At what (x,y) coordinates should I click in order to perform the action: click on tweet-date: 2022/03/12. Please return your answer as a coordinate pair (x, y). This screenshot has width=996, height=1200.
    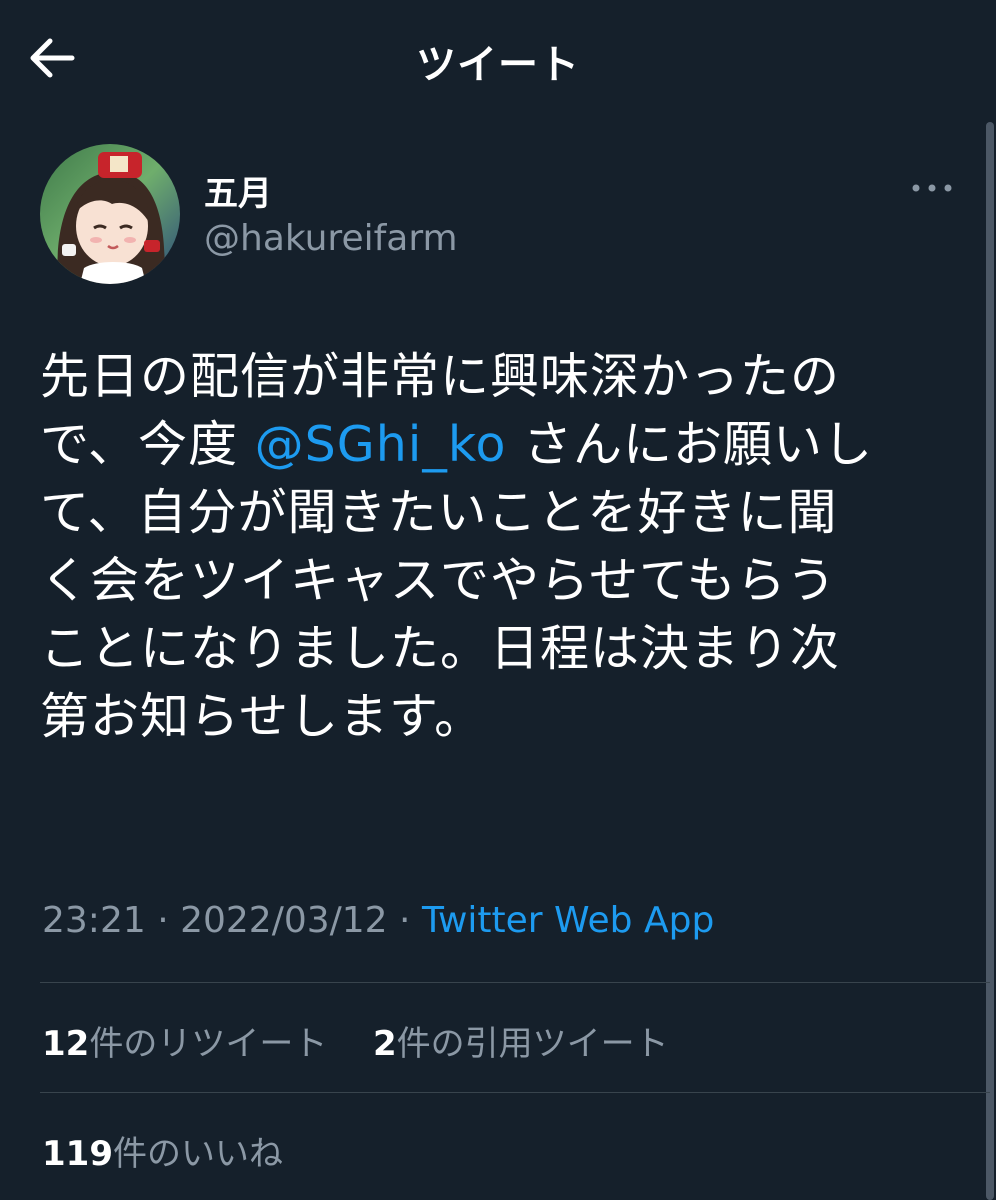
    Looking at the image, I should click on (284, 920).